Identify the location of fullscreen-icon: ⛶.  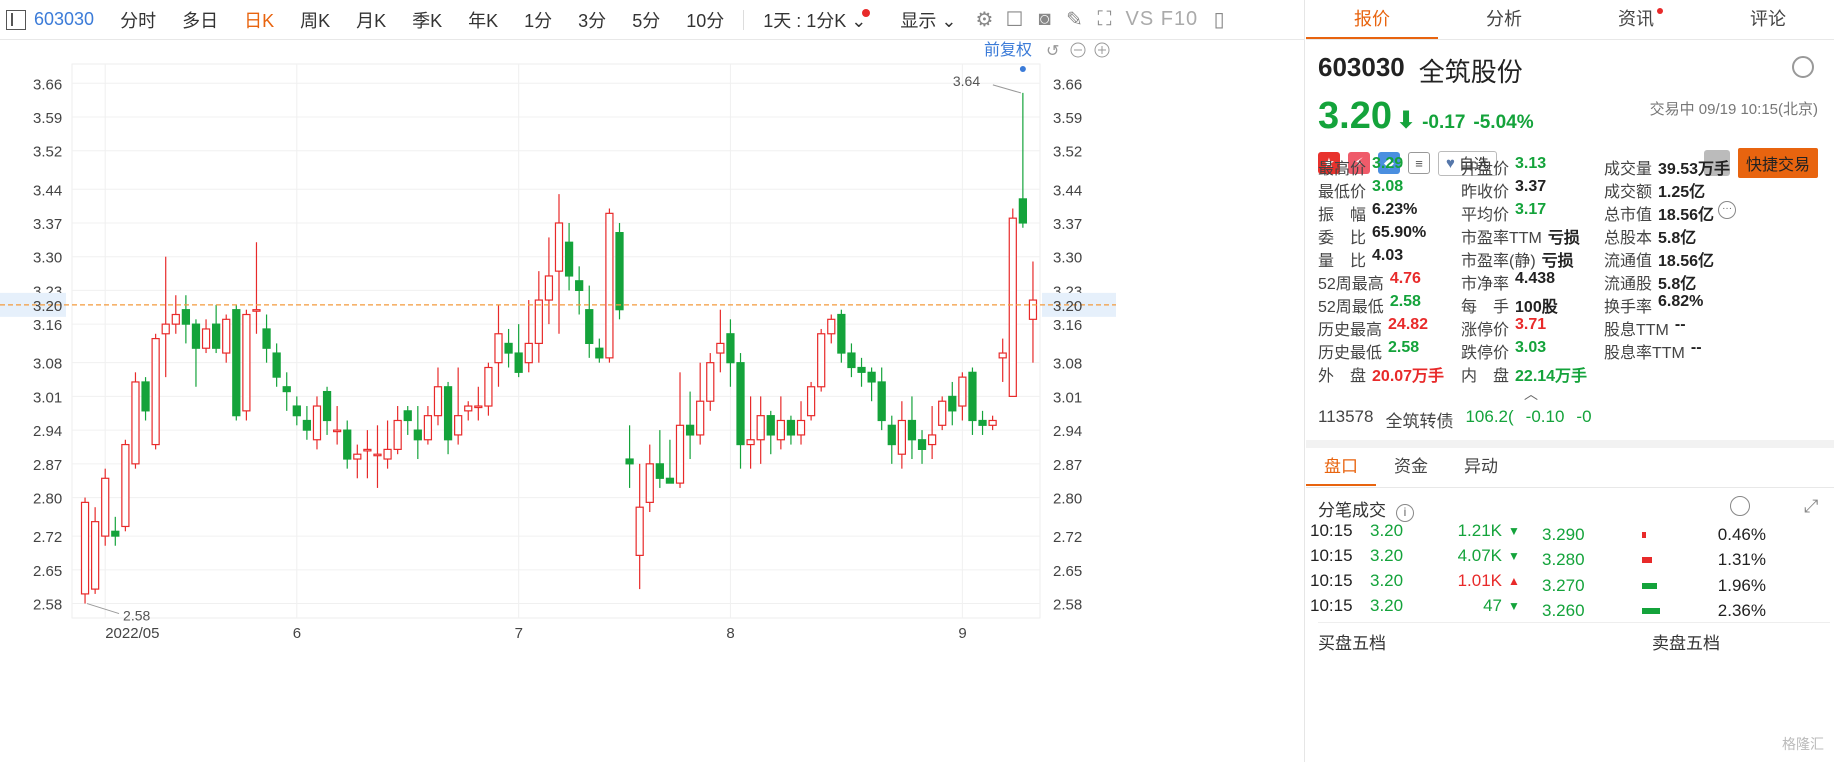
(1104, 20).